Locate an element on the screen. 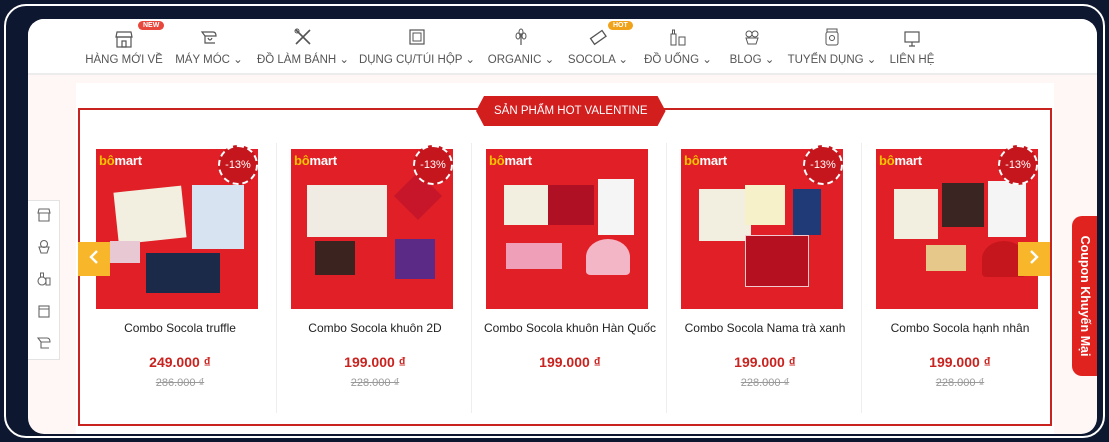 The height and width of the screenshot is (442, 1109). sidebar-item-box is located at coordinates (43, 313).